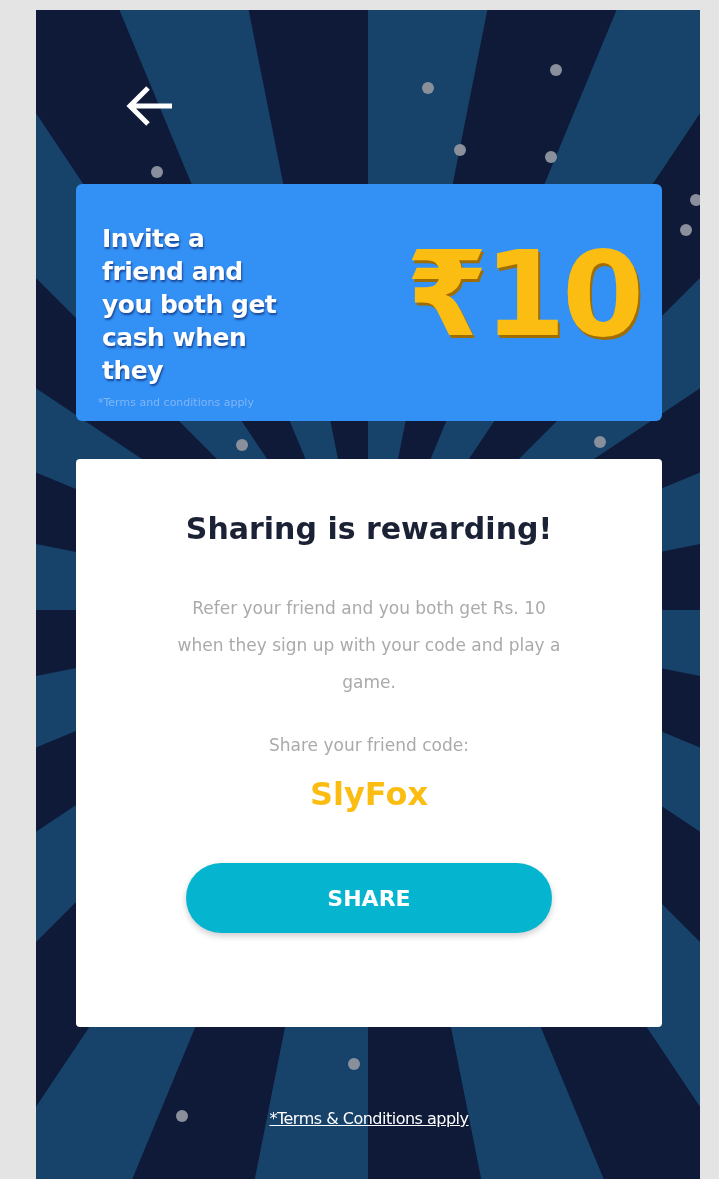 The image size is (719, 1179). Describe the element at coordinates (369, 645) in the screenshot. I see `card-description: Refer your friend and you both get Rs. 10 when they sign up with your code and play a game.` at that location.